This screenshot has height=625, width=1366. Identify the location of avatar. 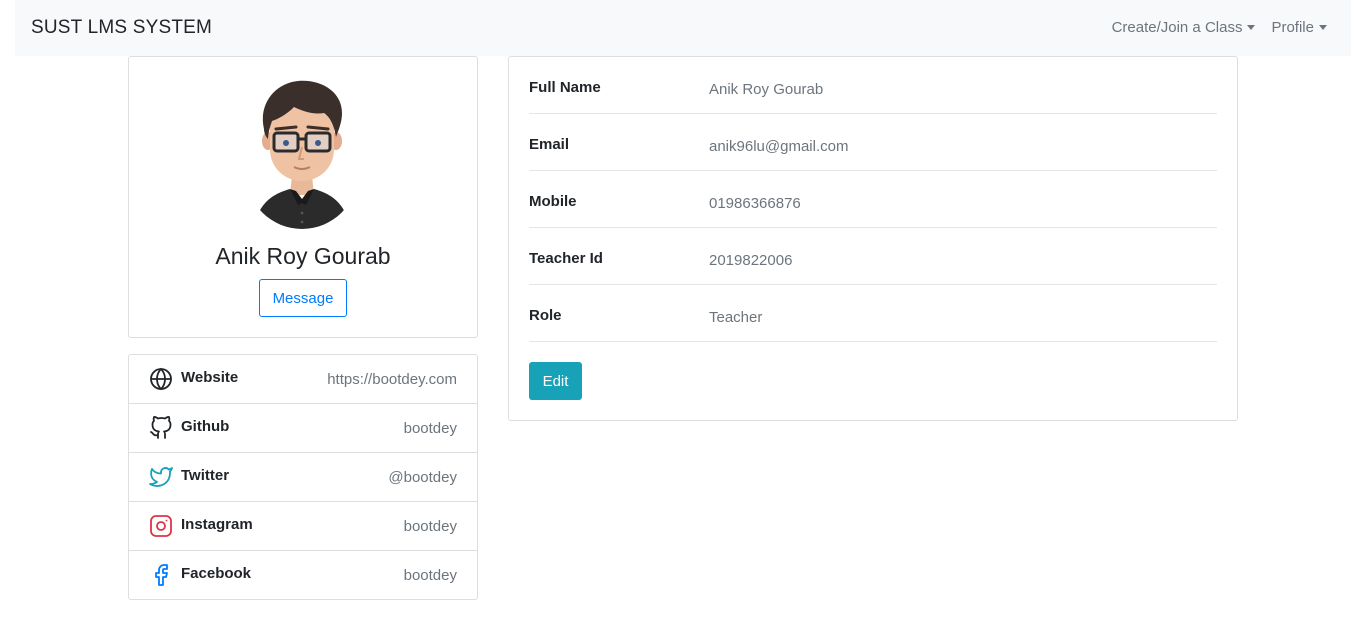
(302, 154).